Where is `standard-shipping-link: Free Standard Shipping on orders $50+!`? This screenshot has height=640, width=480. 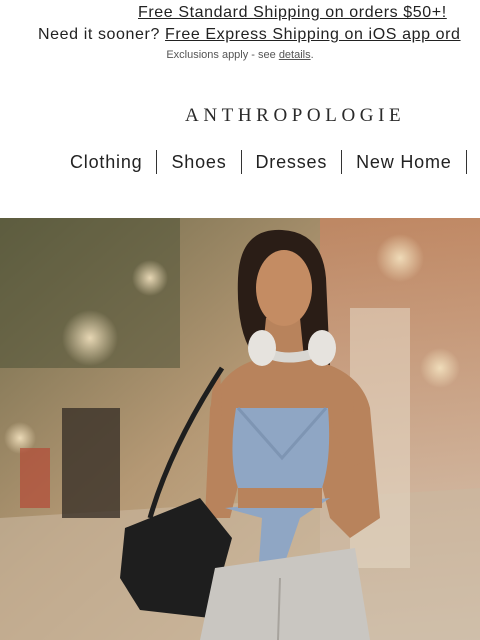 standard-shipping-link: Free Standard Shipping on orders $50+! is located at coordinates (292, 12).